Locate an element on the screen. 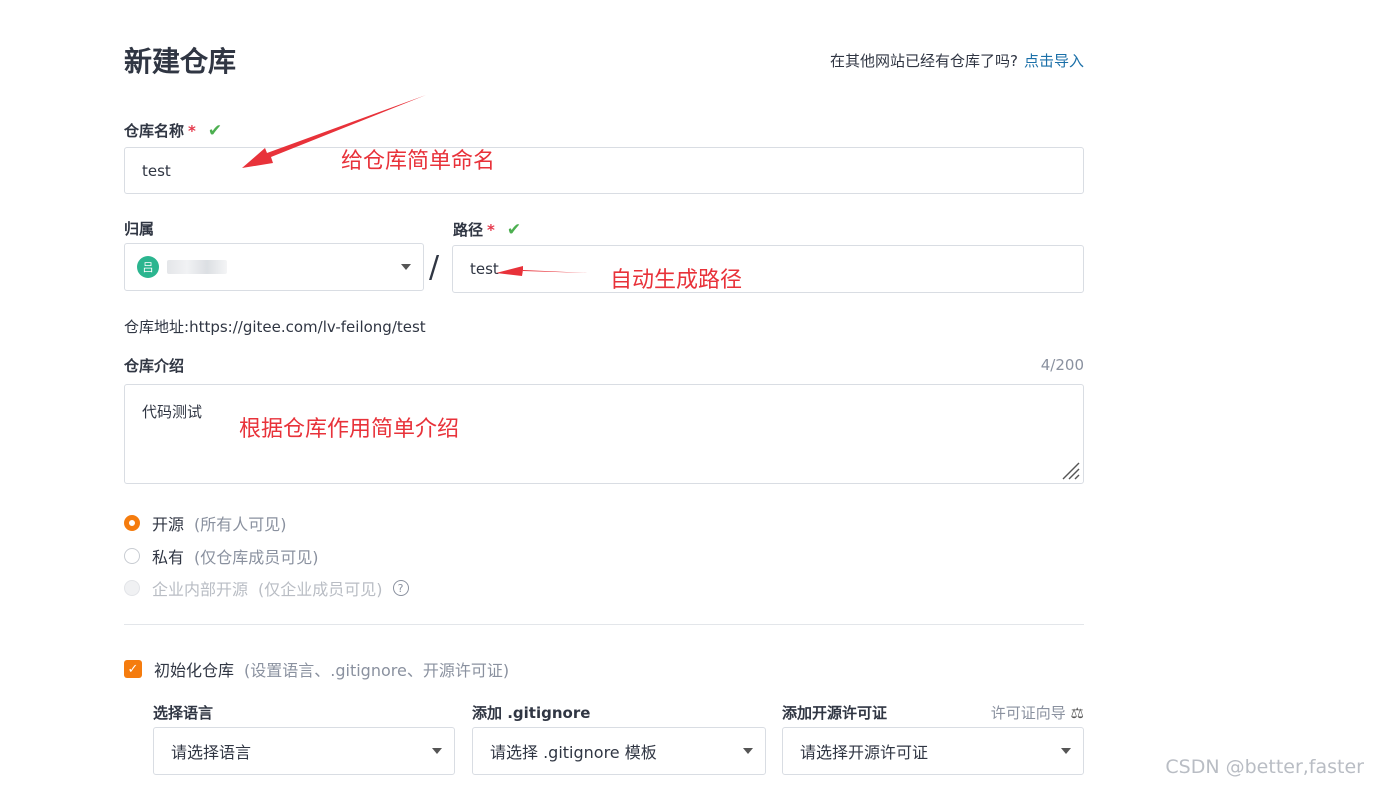  annotation-desc-note: 根据仓库作用简单介绍 is located at coordinates (349, 429).